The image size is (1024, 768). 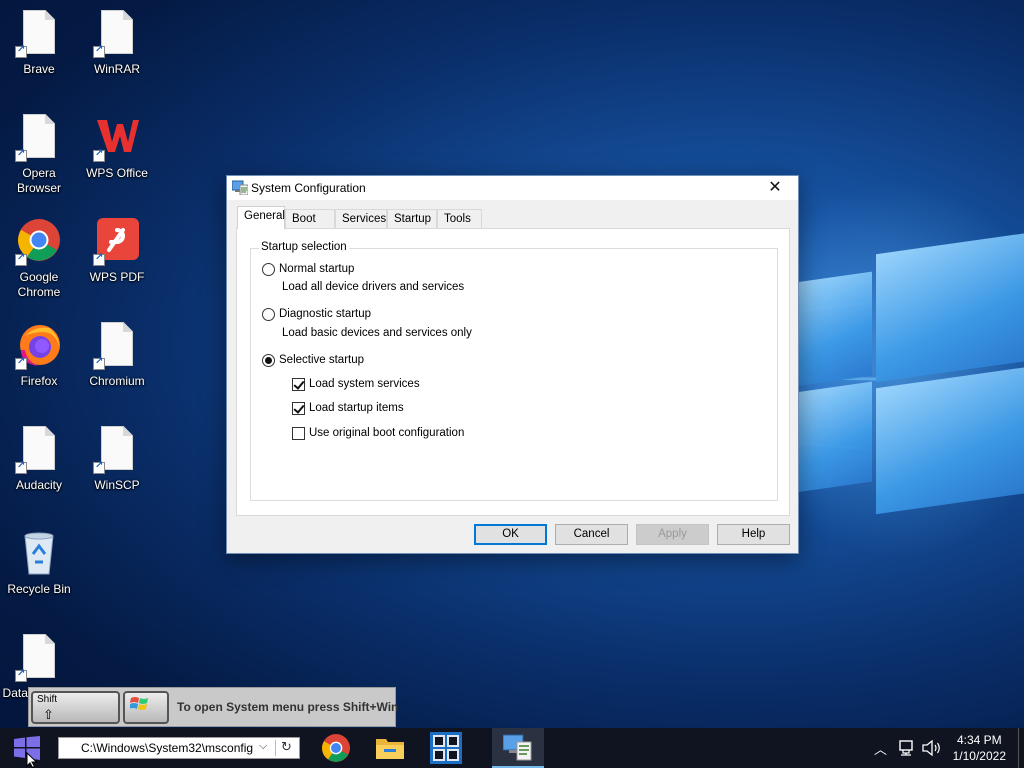 I want to click on windows-flag-icon, so click(x=139, y=703).